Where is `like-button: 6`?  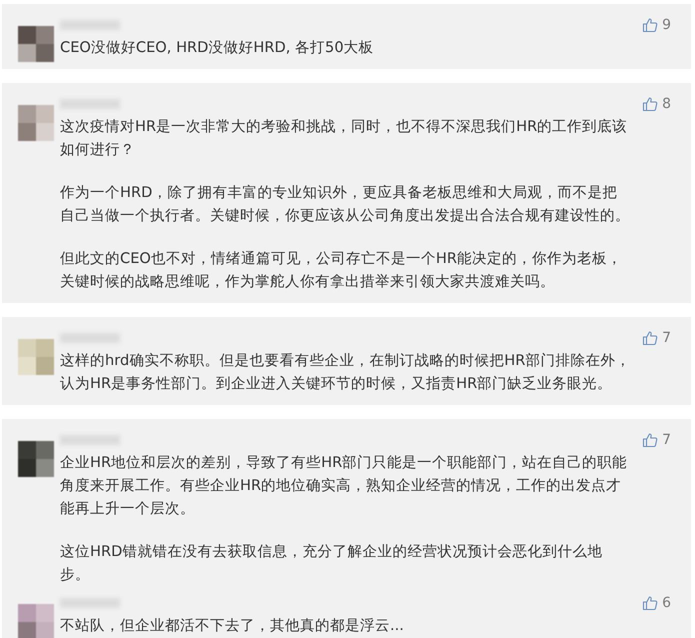 like-button: 6 is located at coordinates (656, 603).